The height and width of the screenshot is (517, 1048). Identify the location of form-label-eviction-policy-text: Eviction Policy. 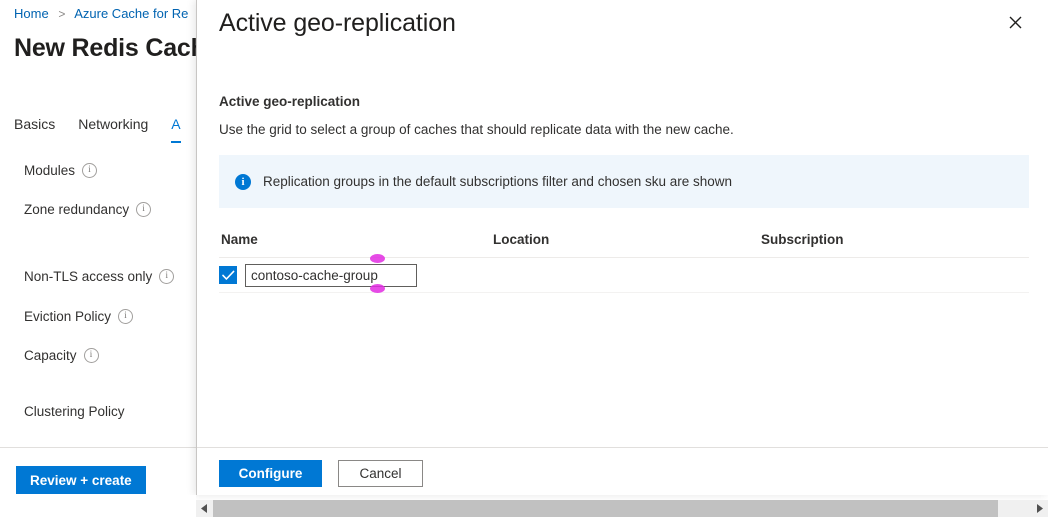
(68, 316).